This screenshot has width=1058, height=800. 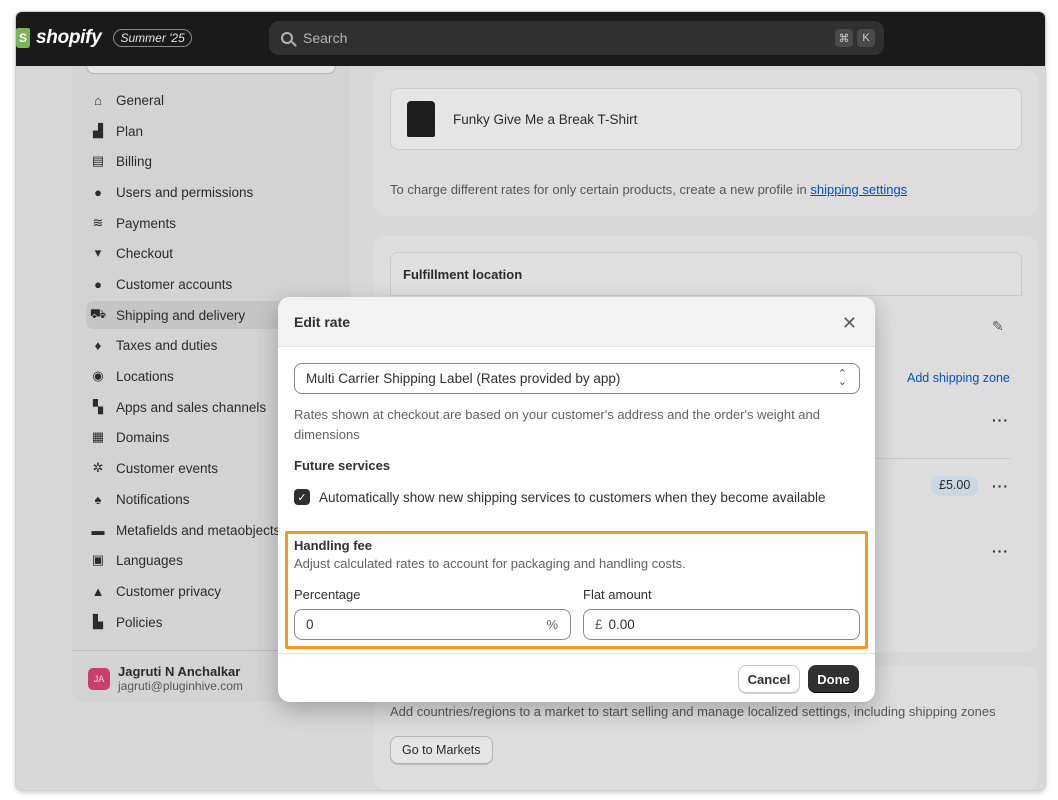 What do you see at coordinates (617, 594) in the screenshot?
I see `flat-amount-label: Flat amount` at bounding box center [617, 594].